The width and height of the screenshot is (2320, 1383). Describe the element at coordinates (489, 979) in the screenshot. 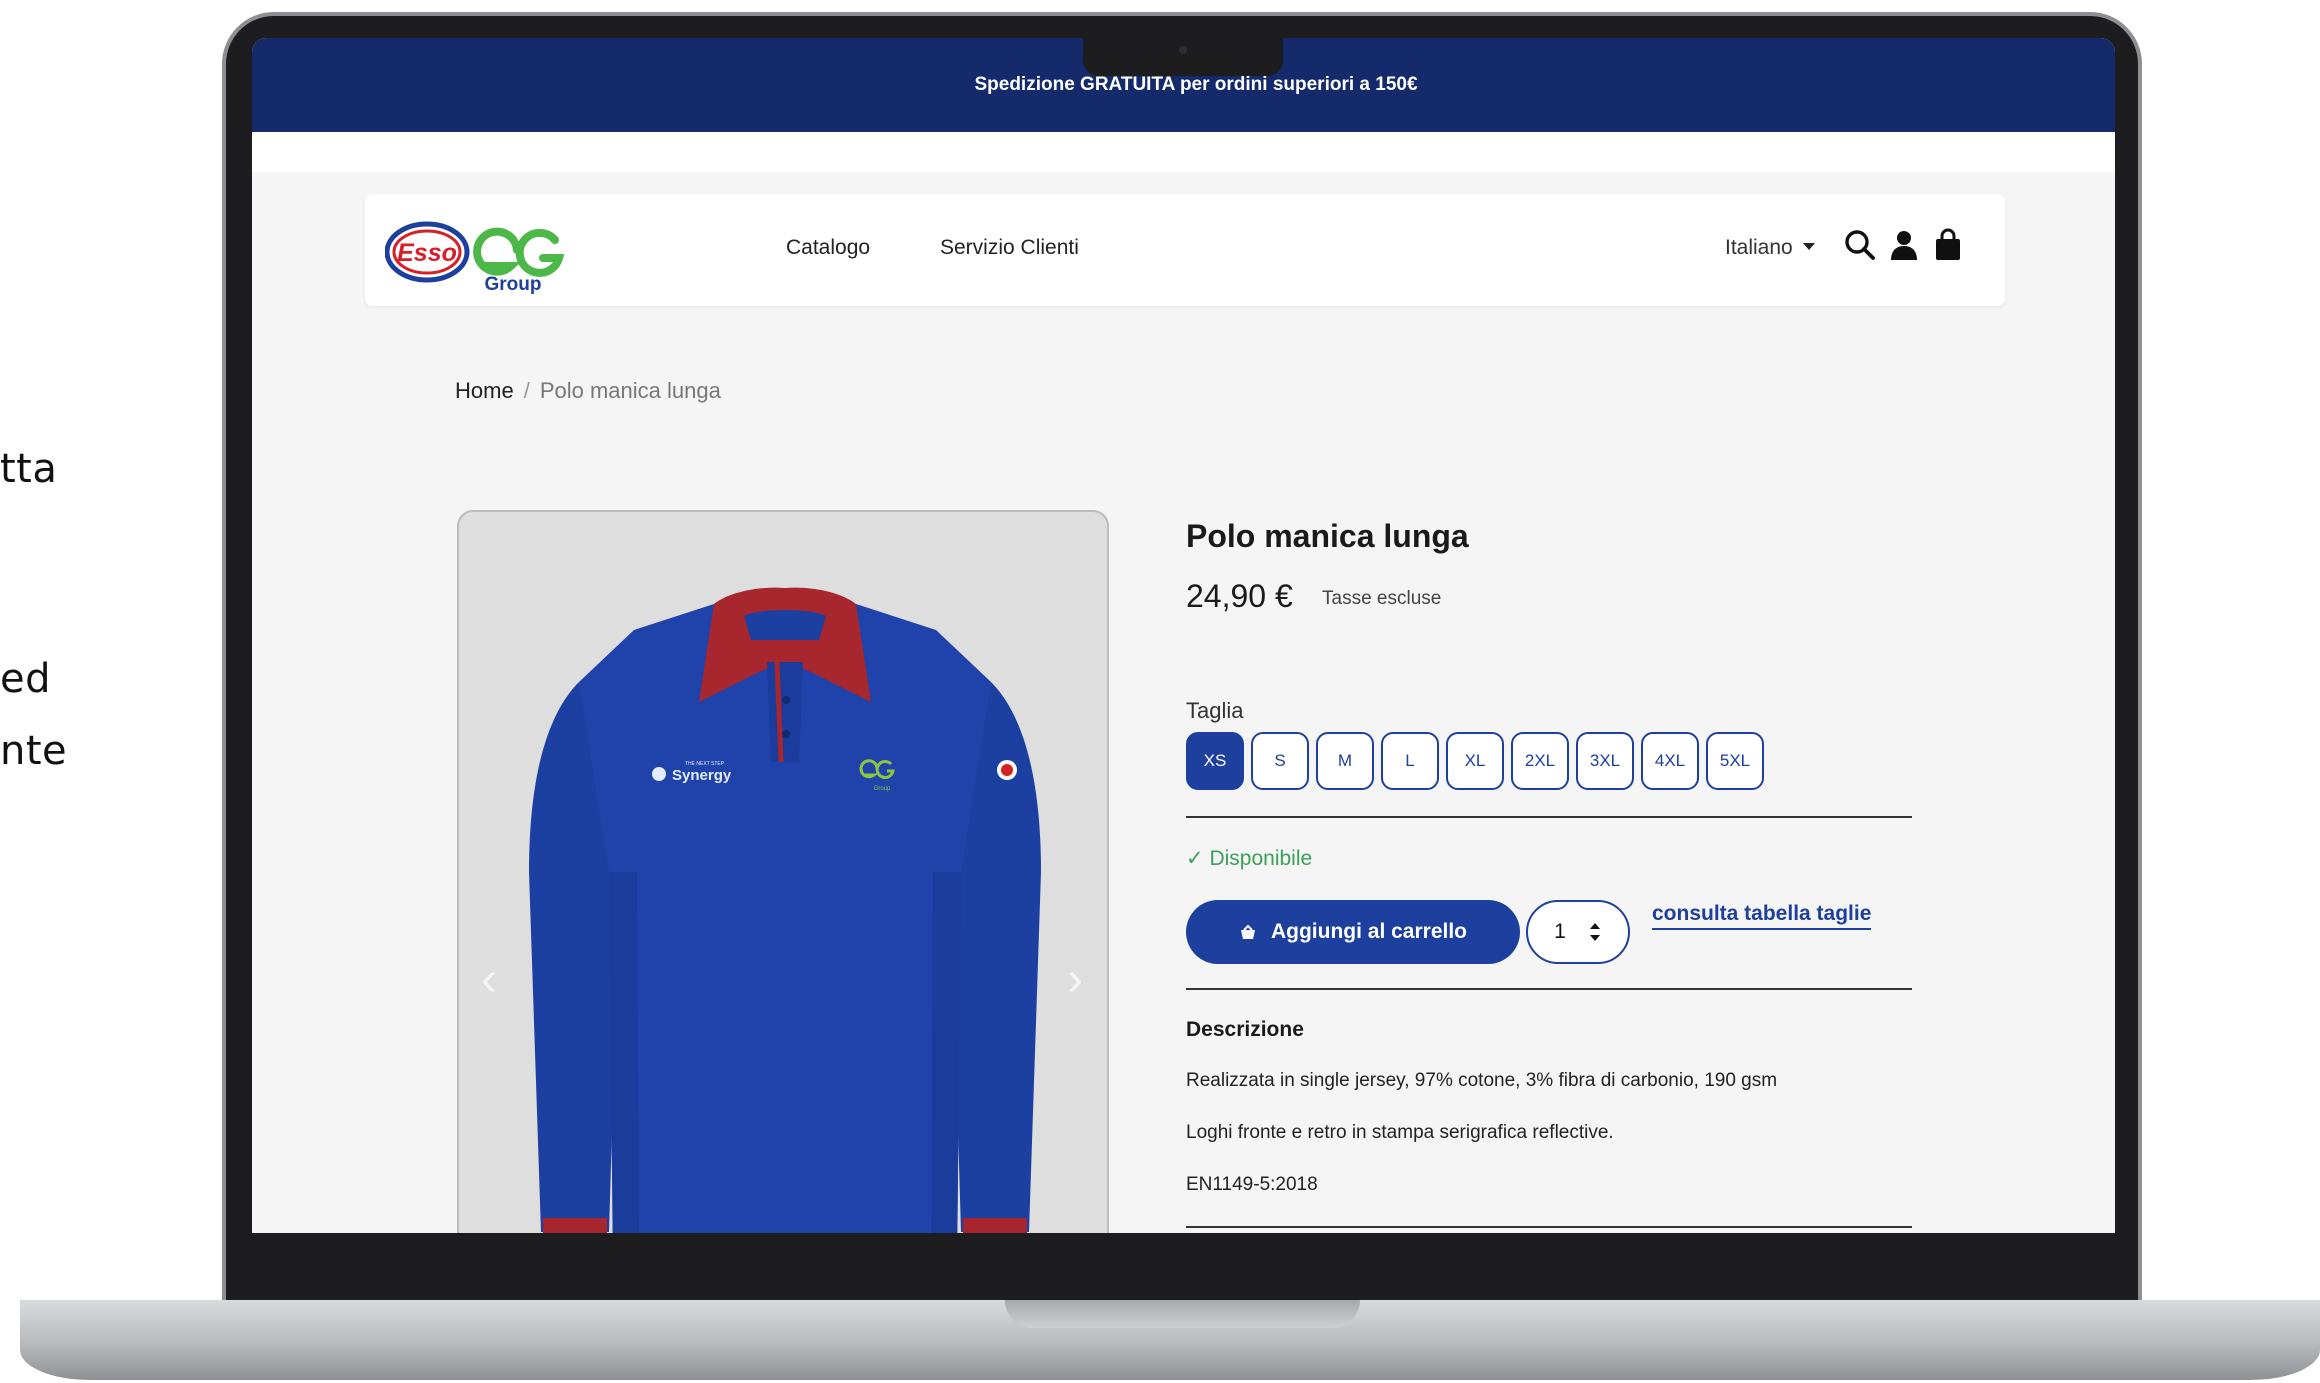

I see `gallery-prev-arrow: ‹` at that location.